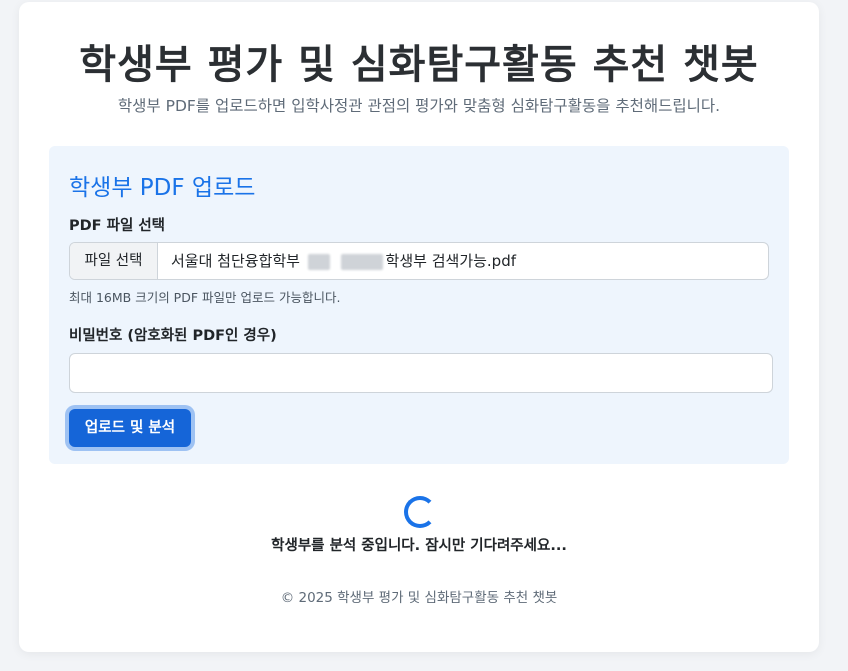 This screenshot has width=848, height=671. Describe the element at coordinates (205, 297) in the screenshot. I see `file-help-text: 최대 16MB 크기의 PDF 파일만 업로드 가능합니다.` at that location.